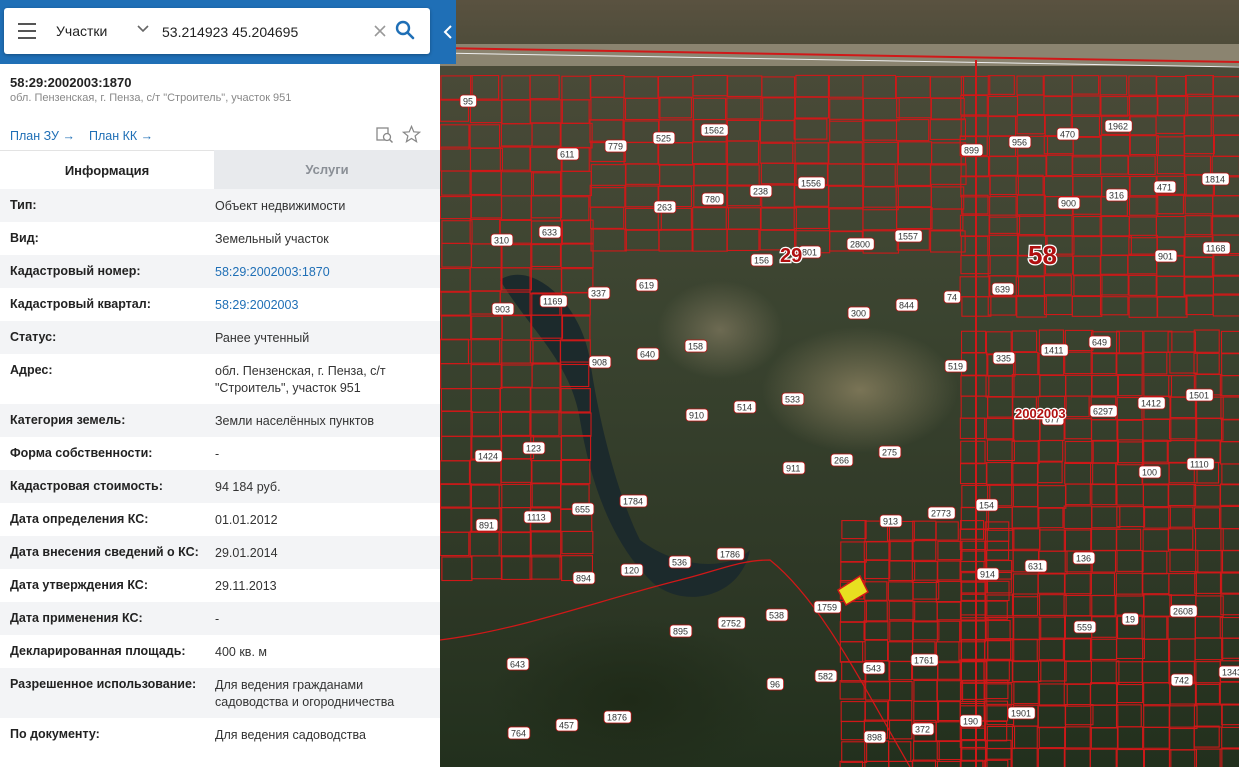  Describe the element at coordinates (908, 236) in the screenshot. I see `plot-label: 1557` at that location.